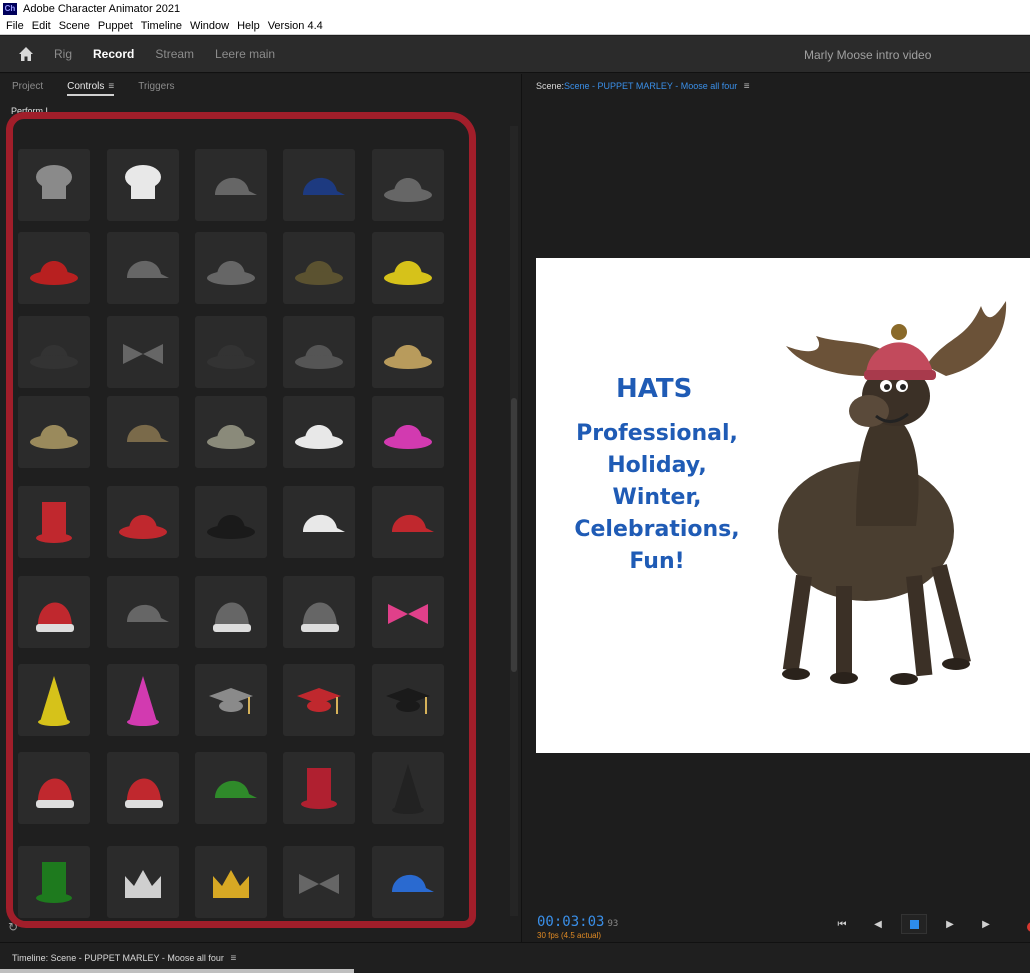 Image resolution: width=1030 pixels, height=973 pixels. Describe the element at coordinates (54, 522) in the screenshot. I see `hat-tile-fez-red` at that location.